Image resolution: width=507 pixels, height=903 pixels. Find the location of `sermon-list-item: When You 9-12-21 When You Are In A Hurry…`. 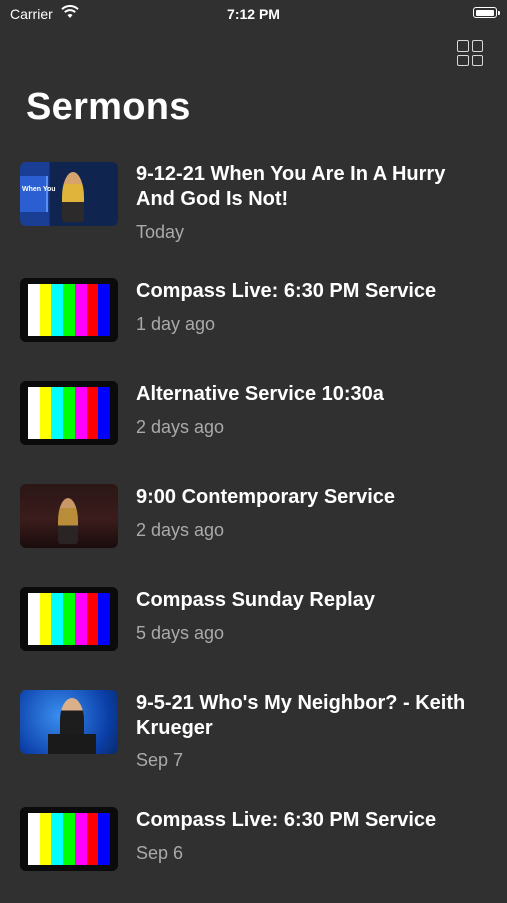

sermon-list-item: When You 9-12-21 When You Are In A Hurry… is located at coordinates (253, 208).